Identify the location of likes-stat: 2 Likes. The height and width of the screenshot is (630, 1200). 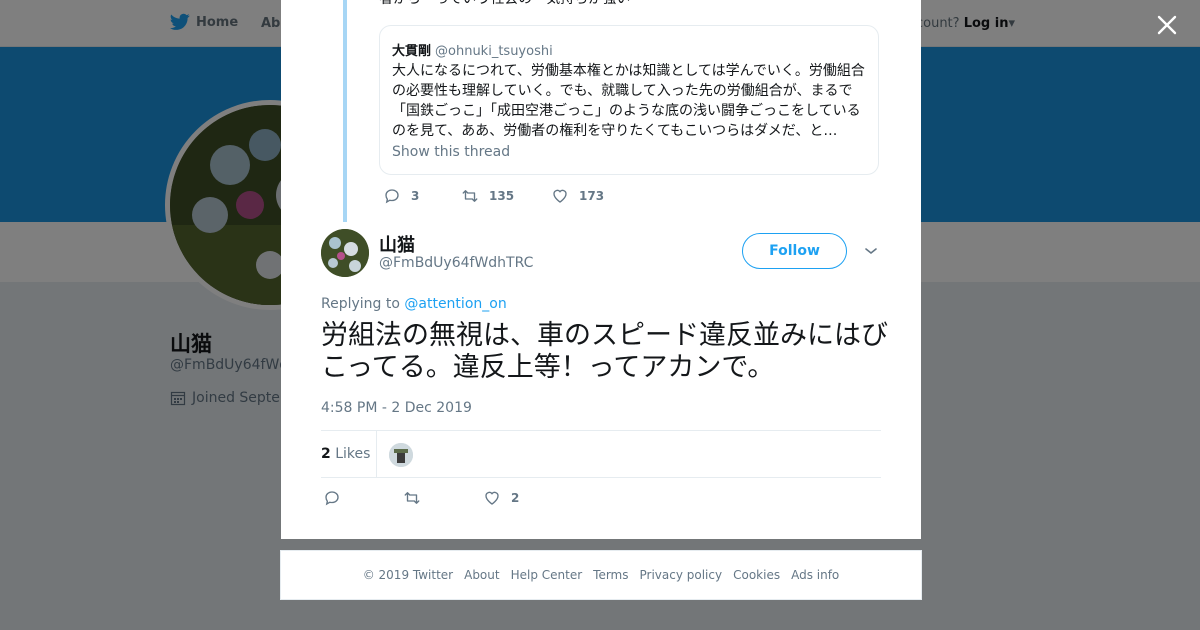
(345, 454).